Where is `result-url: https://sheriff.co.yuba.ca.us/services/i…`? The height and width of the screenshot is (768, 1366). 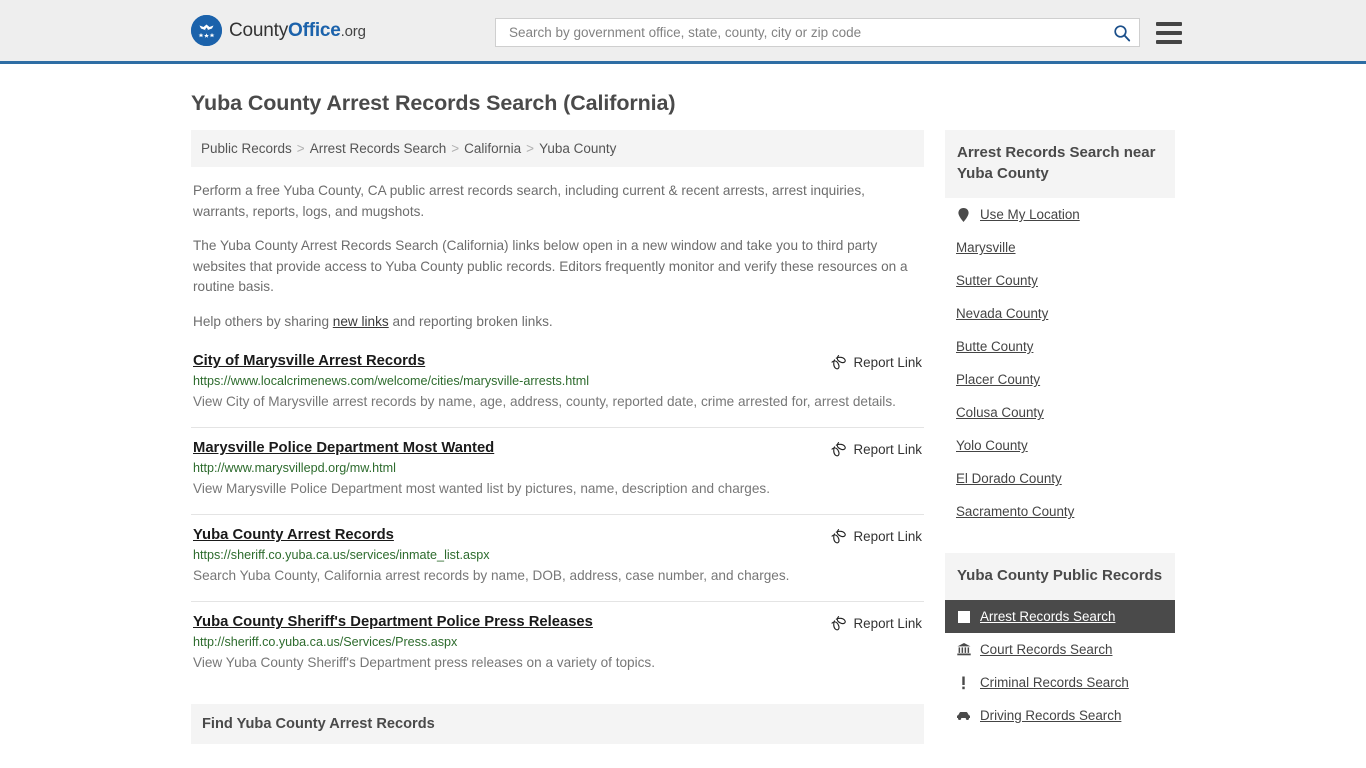
result-url: https://sheriff.co.yuba.ca.us/services/i… is located at coordinates (557, 555).